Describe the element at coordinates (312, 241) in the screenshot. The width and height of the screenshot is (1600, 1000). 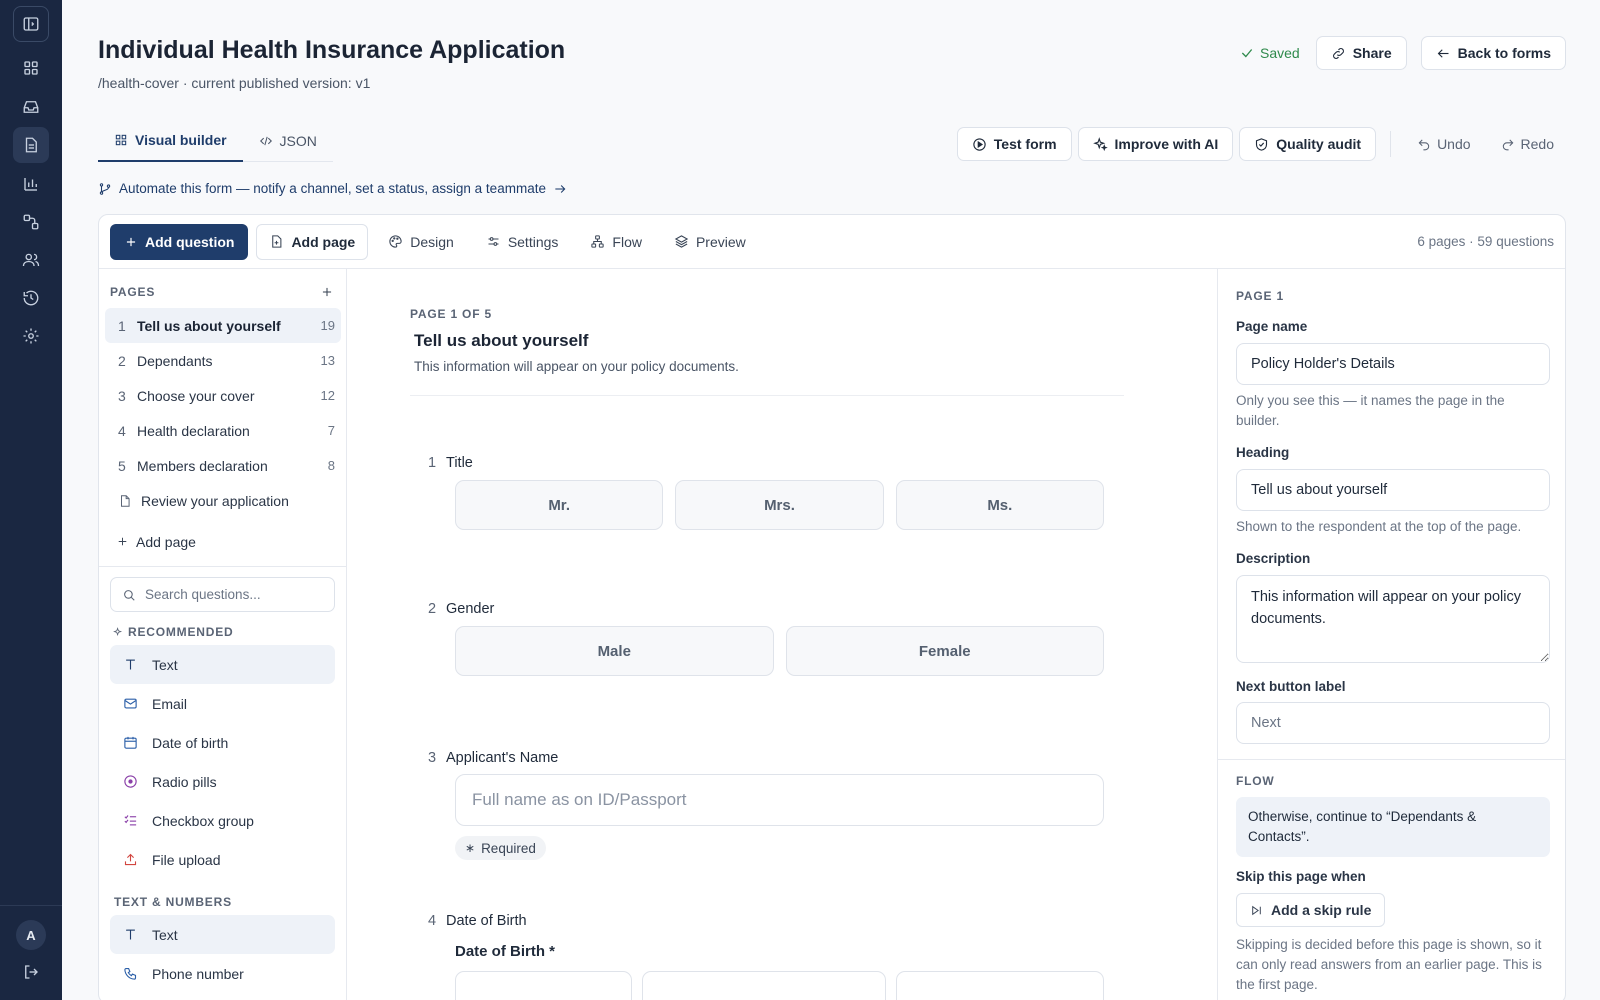
I see `add-page-button: Add page` at that location.